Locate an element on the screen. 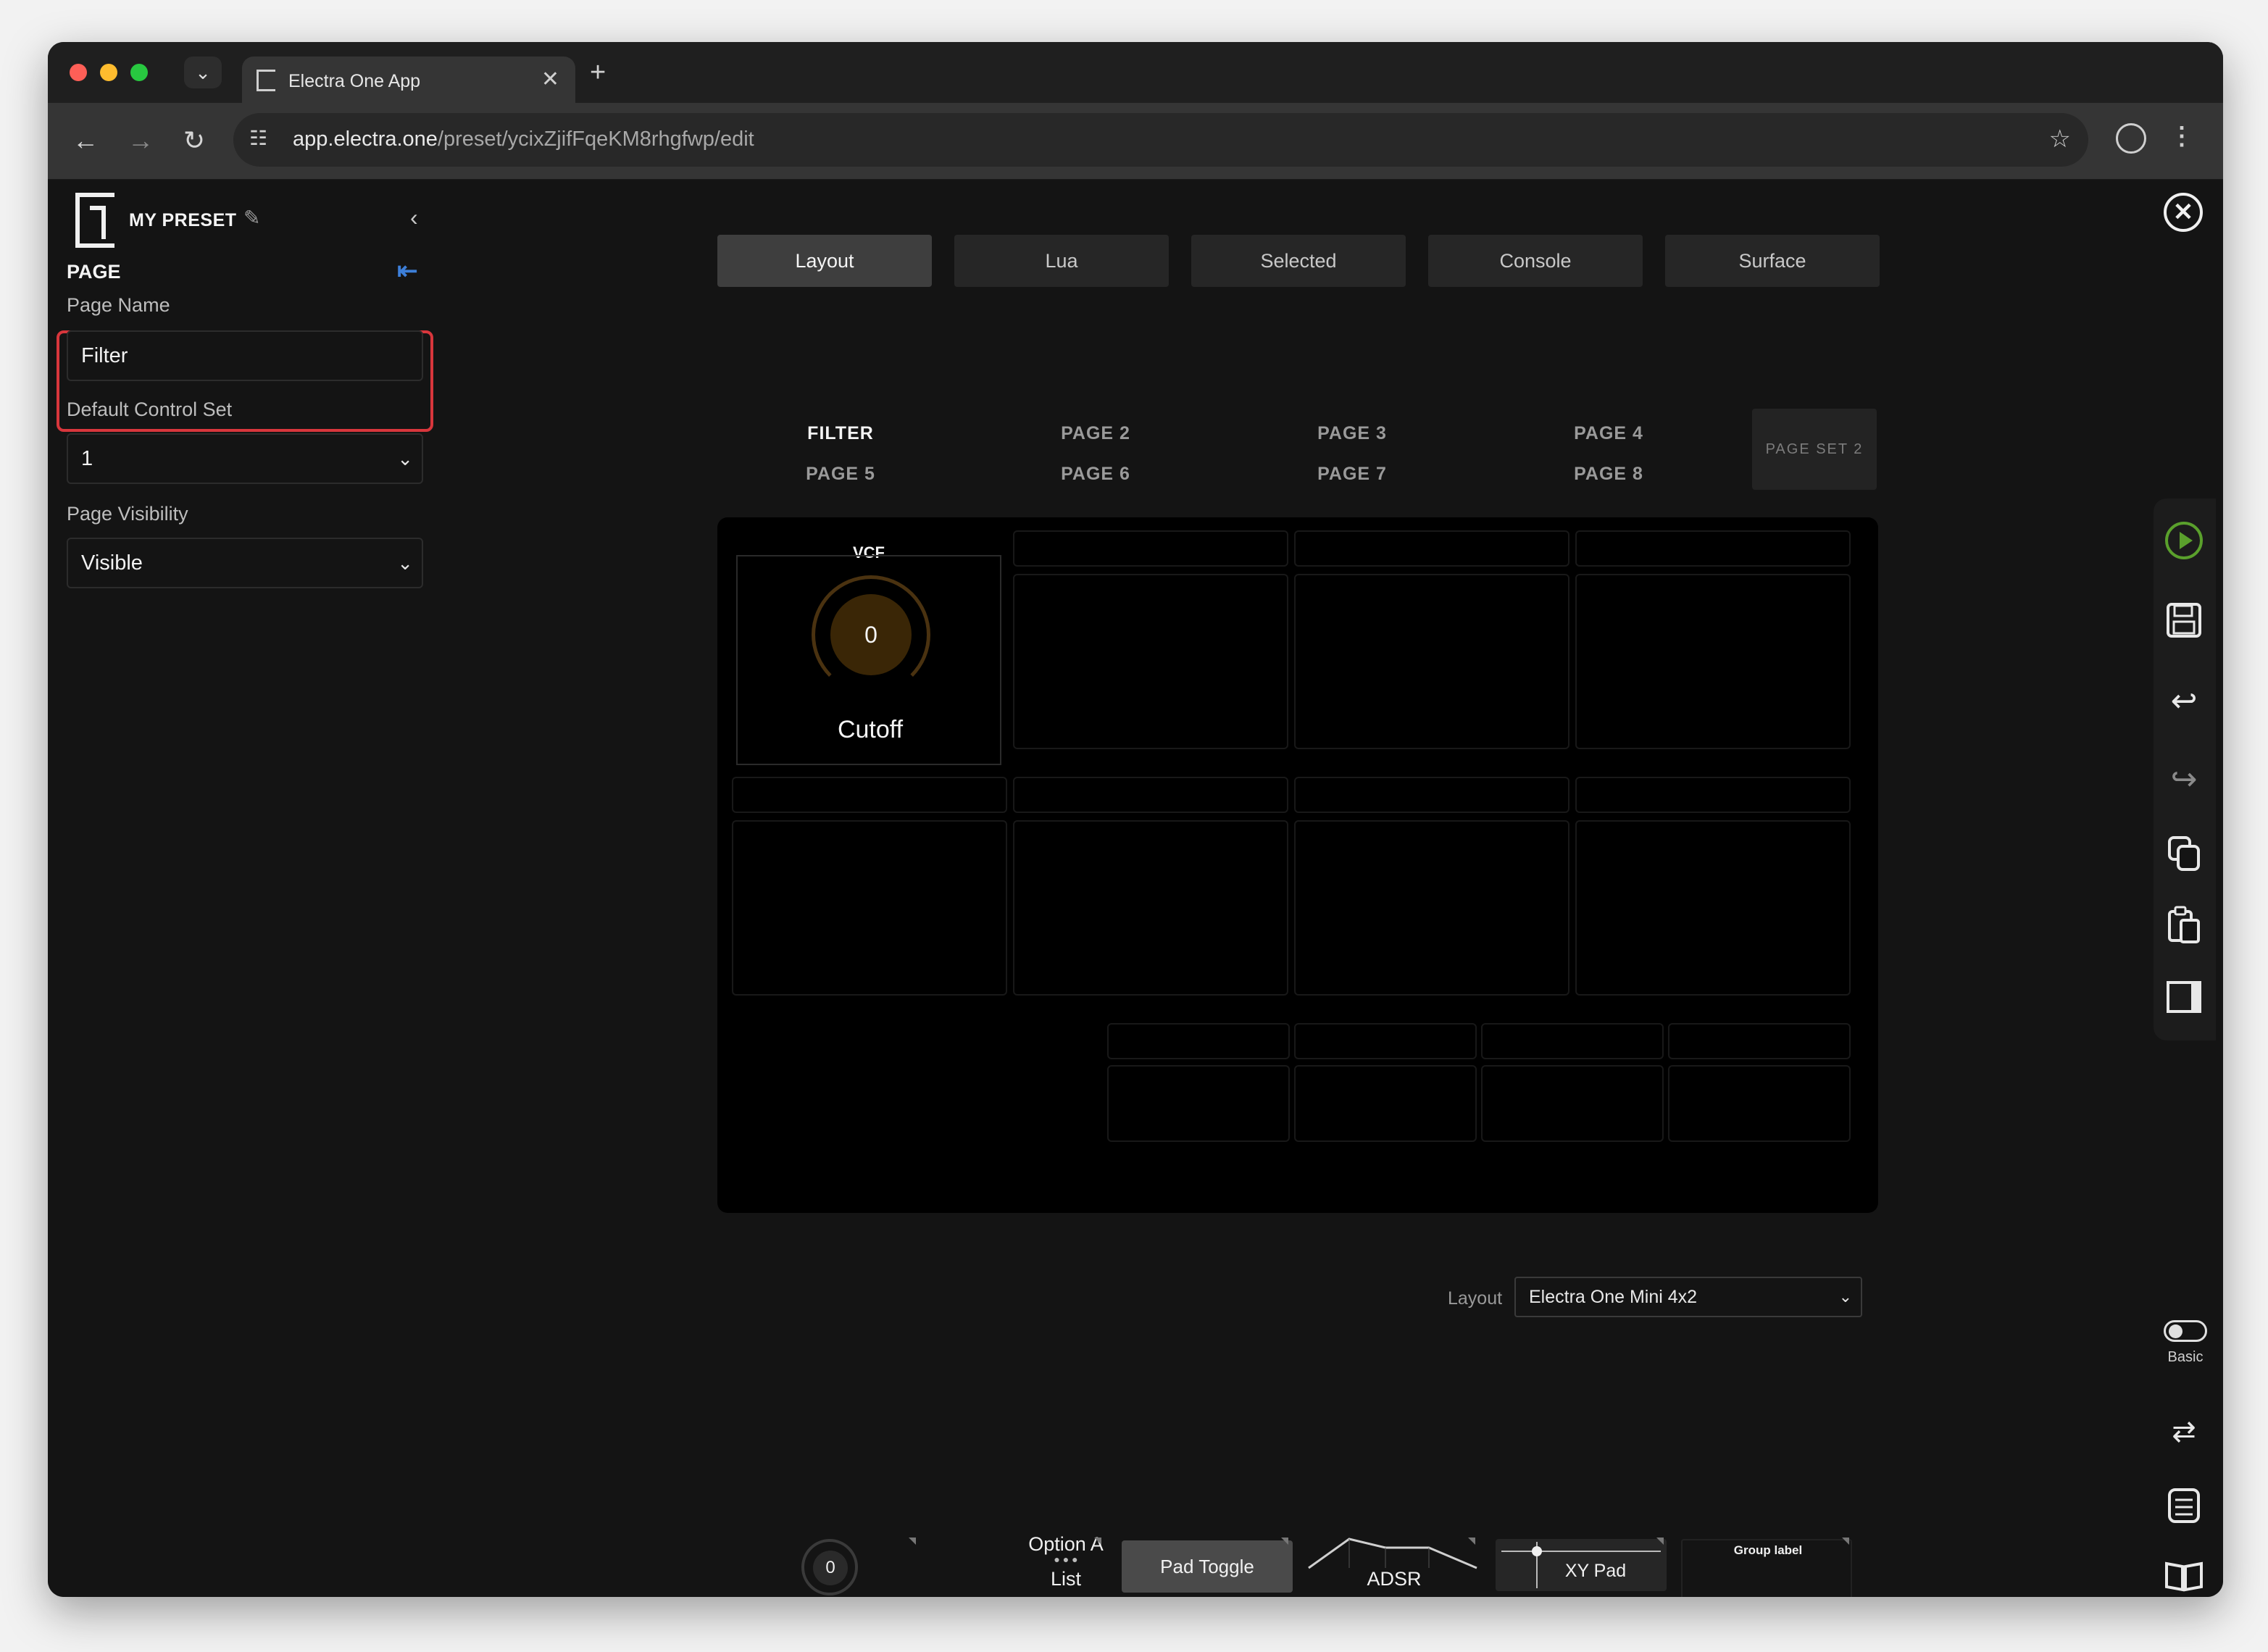 Image resolution: width=2268 pixels, height=1652 pixels. paste-icon is located at coordinates (2184, 924).